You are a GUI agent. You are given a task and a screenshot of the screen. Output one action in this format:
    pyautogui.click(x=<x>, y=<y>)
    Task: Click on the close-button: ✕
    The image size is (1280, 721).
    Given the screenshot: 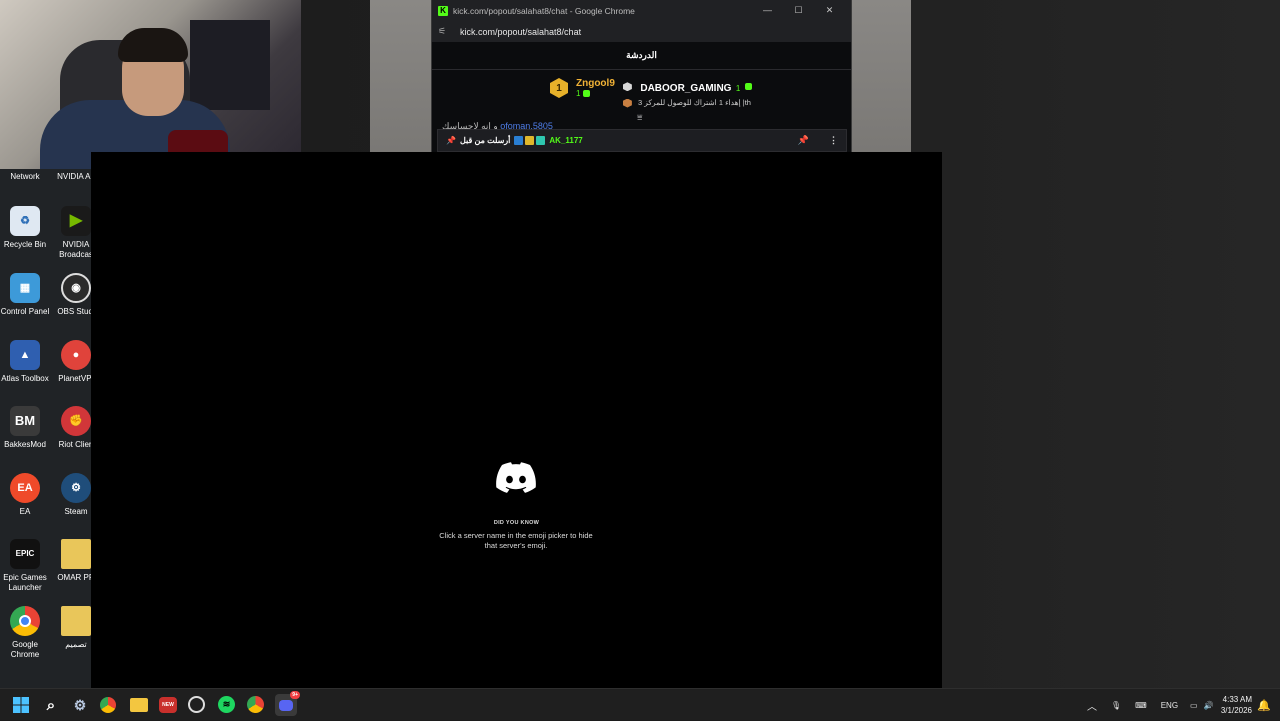 What is the action you would take?
    pyautogui.click(x=829, y=10)
    